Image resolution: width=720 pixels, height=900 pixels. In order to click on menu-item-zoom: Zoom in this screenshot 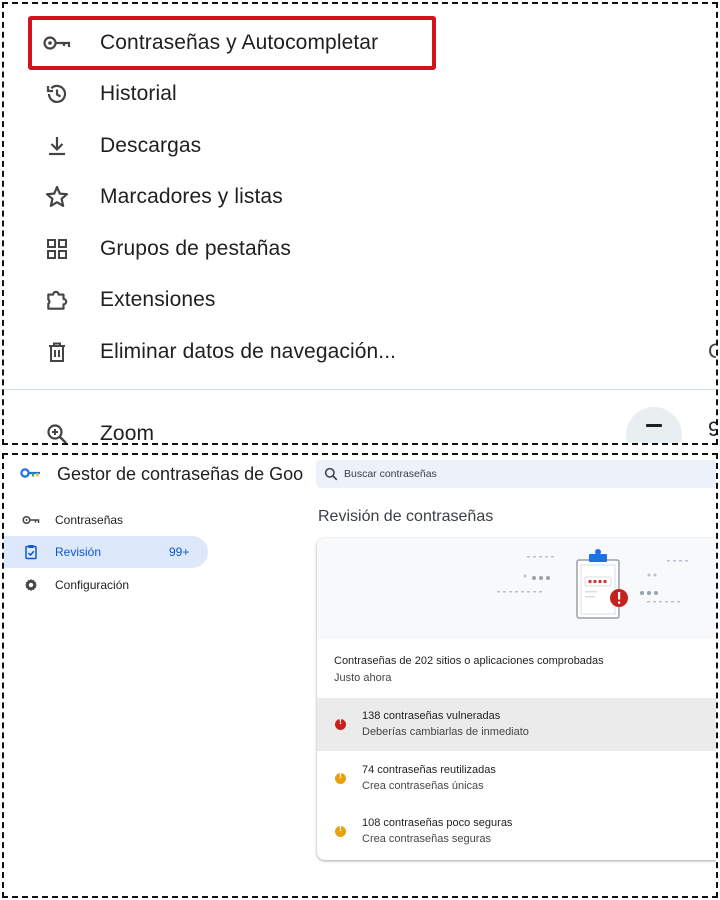, I will do `click(360, 427)`.